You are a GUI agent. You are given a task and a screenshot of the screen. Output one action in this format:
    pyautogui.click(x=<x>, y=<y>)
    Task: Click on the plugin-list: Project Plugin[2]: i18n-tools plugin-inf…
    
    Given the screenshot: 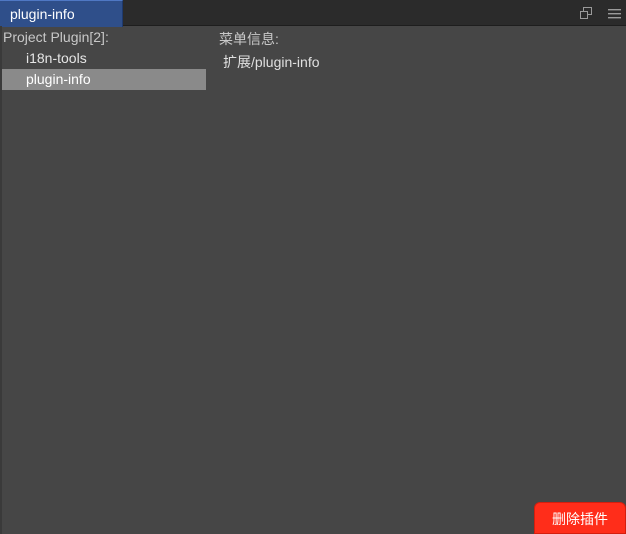 What is the action you would take?
    pyautogui.click(x=104, y=58)
    